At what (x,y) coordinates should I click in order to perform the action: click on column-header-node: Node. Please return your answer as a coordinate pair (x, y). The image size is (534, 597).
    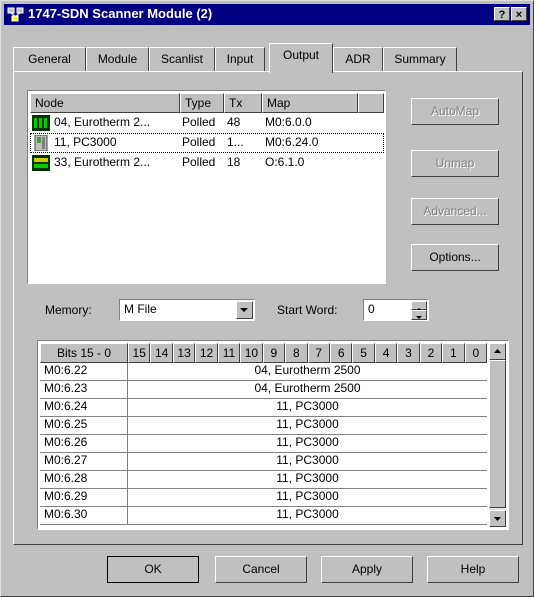
    Looking at the image, I should click on (105, 103).